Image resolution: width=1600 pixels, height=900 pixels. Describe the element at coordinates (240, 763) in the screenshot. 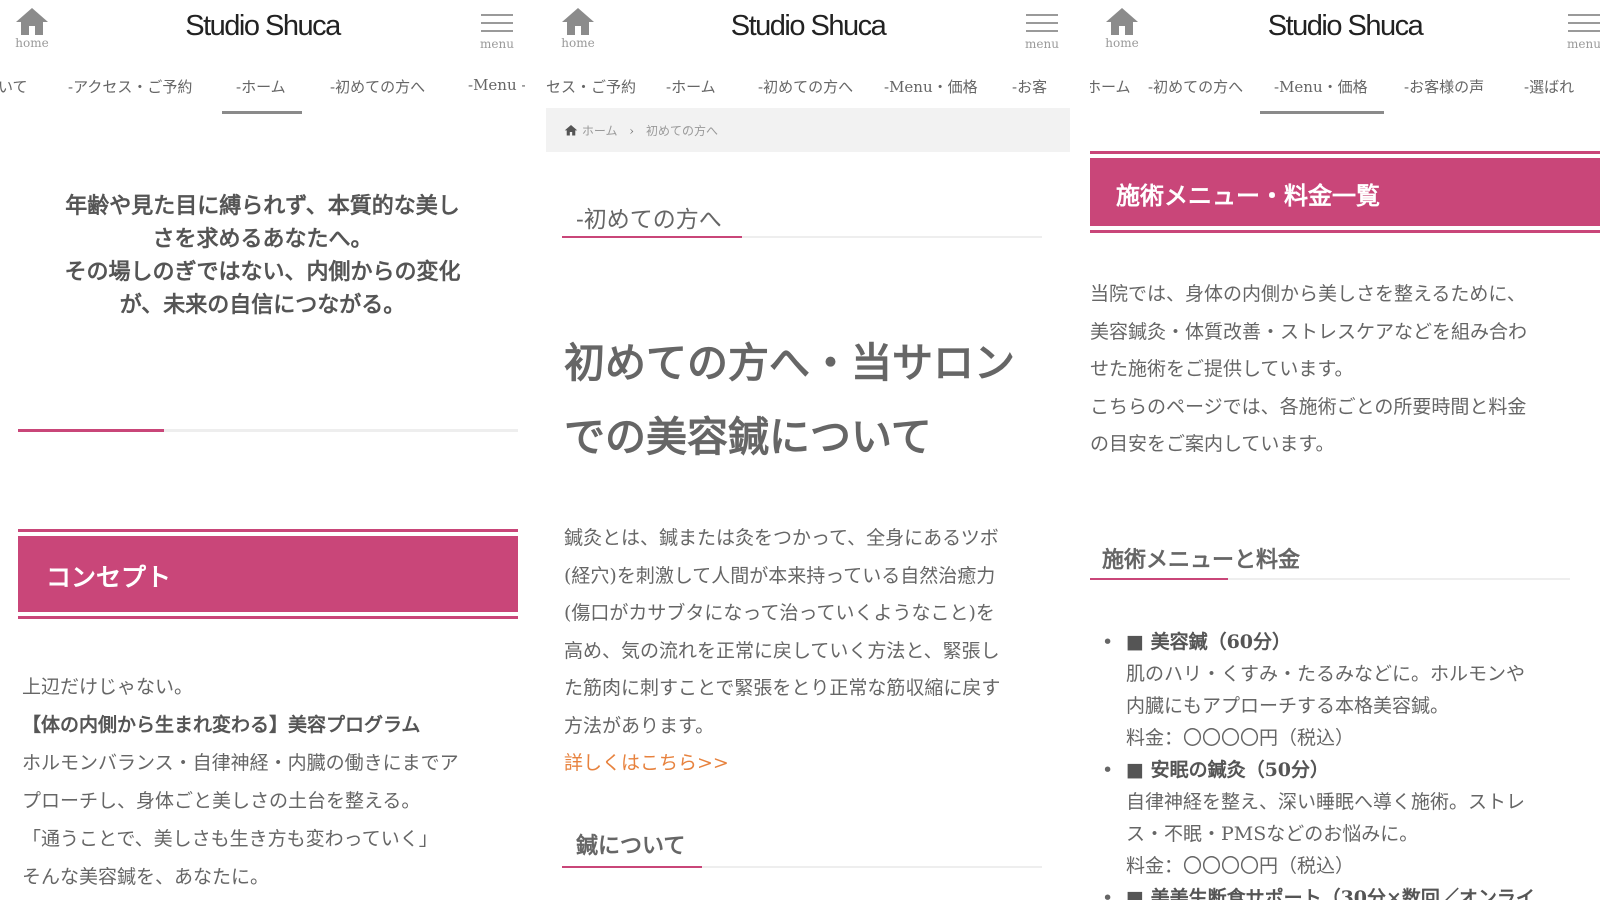

I see `body-line: ホルモンバランス・自律神経・内臓の働きにまでア` at that location.